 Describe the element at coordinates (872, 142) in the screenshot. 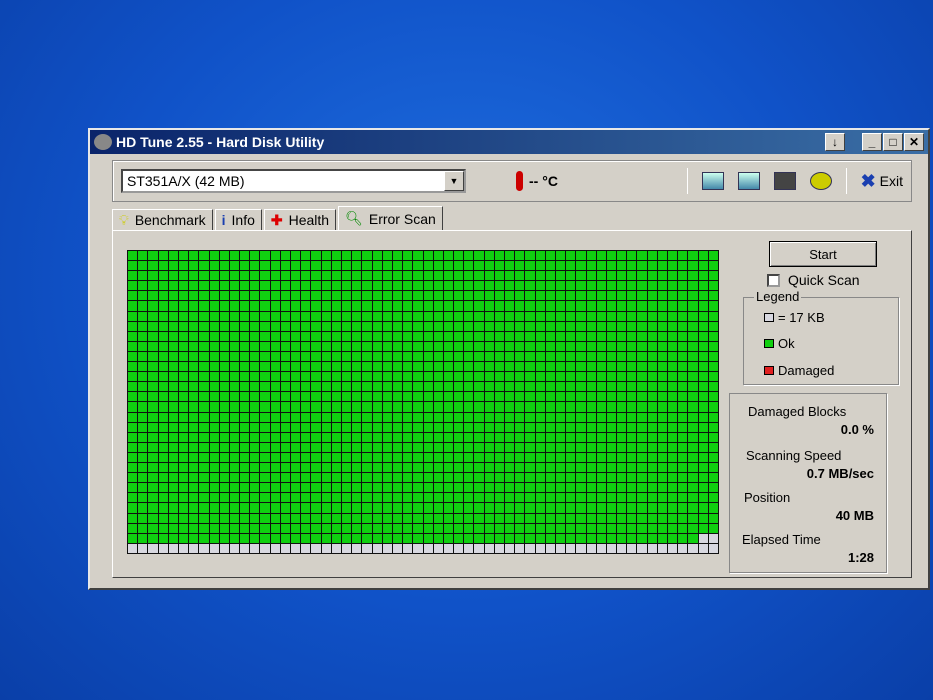

I see `minimize-button: _` at that location.